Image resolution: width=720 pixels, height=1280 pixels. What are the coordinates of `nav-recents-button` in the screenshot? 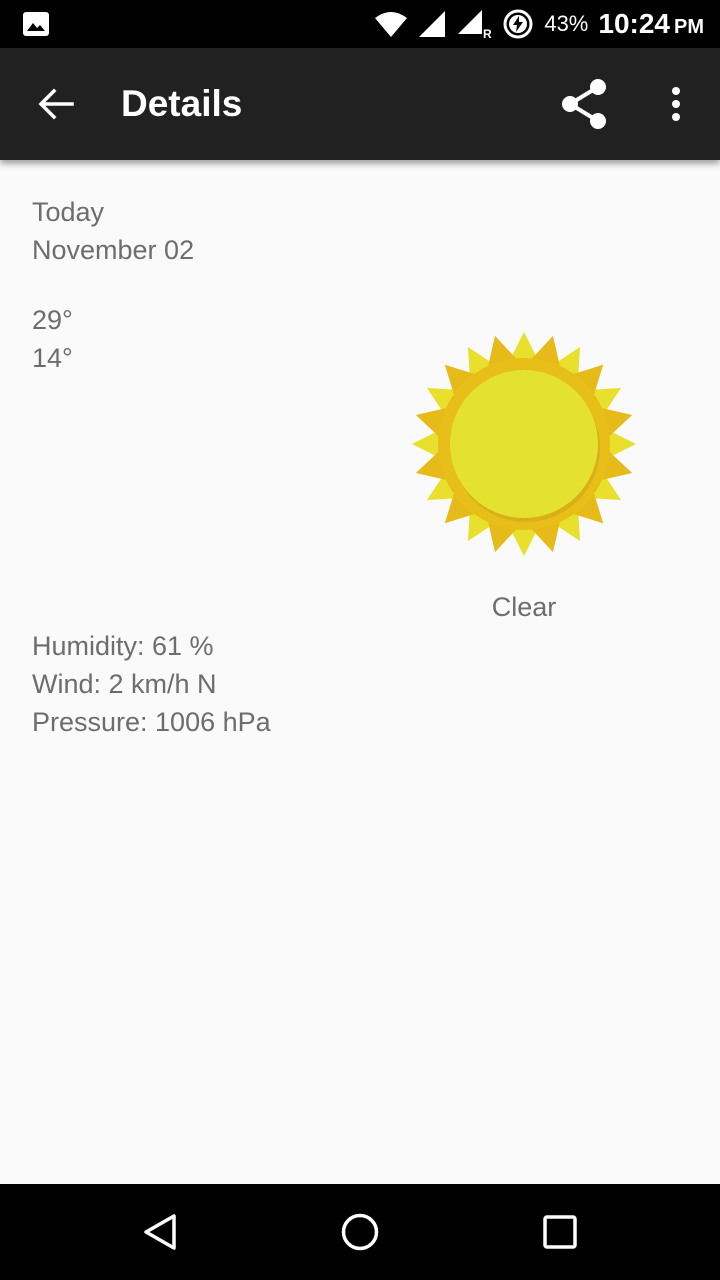 It's located at (560, 1232).